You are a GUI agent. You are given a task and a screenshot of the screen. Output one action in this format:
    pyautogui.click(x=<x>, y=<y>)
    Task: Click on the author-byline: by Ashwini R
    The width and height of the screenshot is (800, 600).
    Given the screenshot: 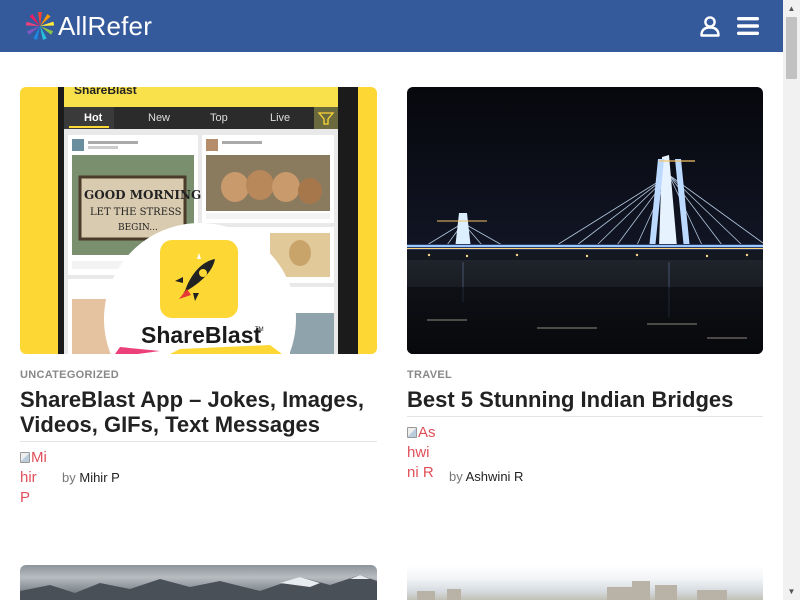 What is the action you would take?
    pyautogui.click(x=486, y=476)
    